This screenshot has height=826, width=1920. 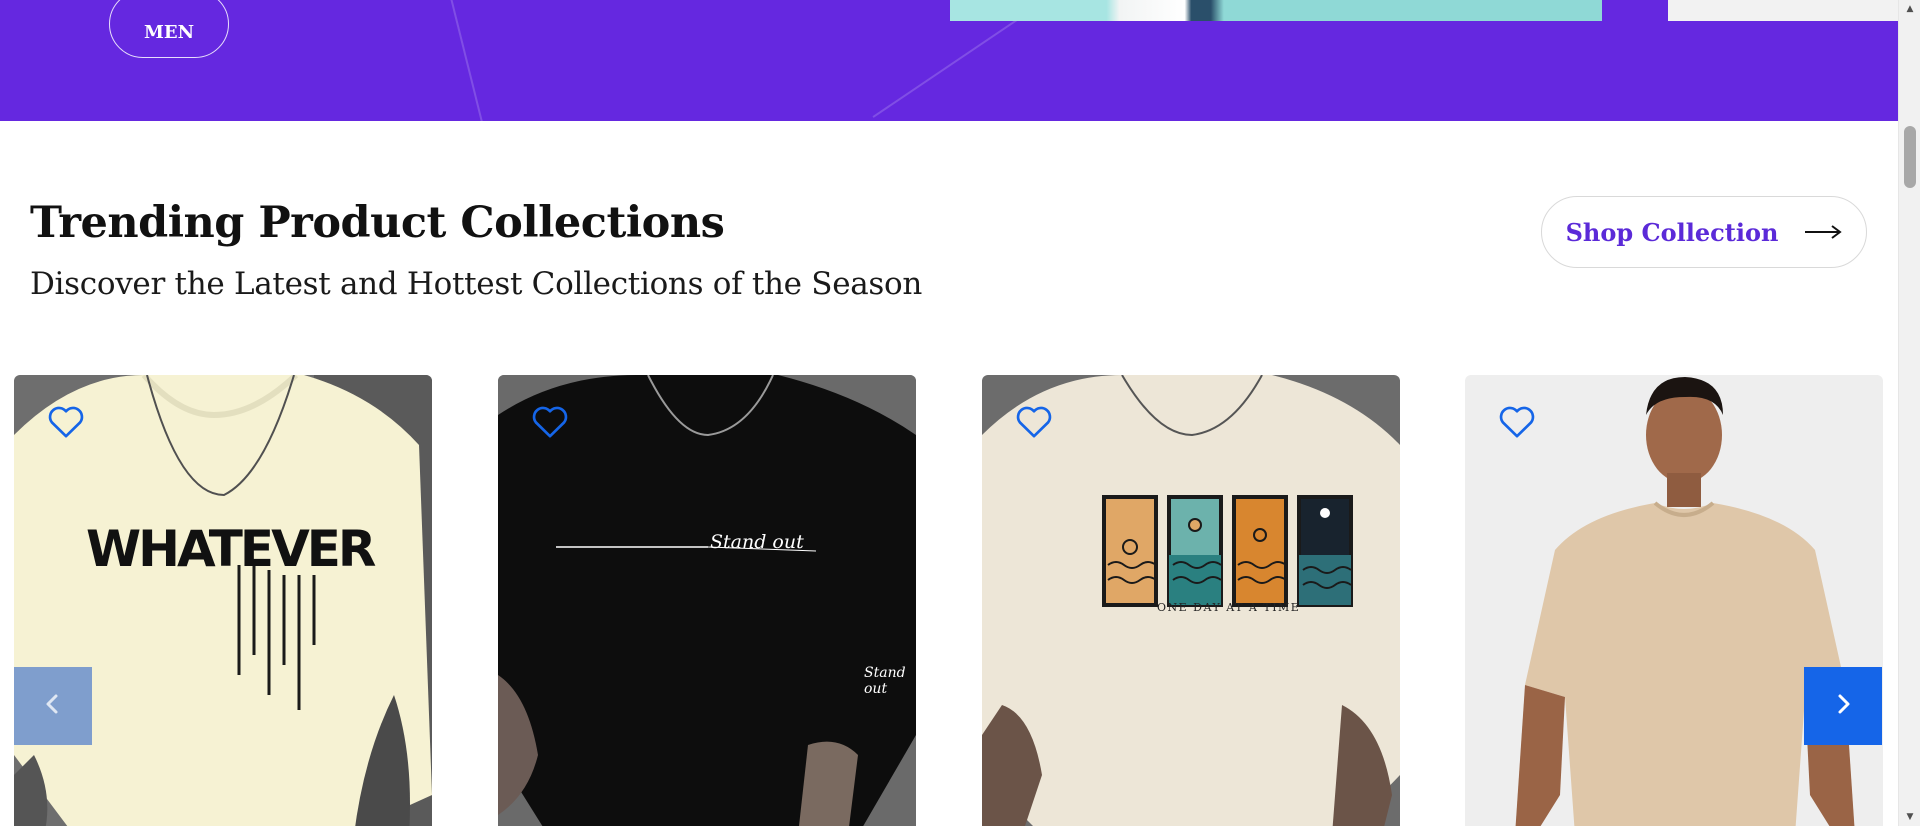 I want to click on carousel-prev-button, so click(x=53, y=706).